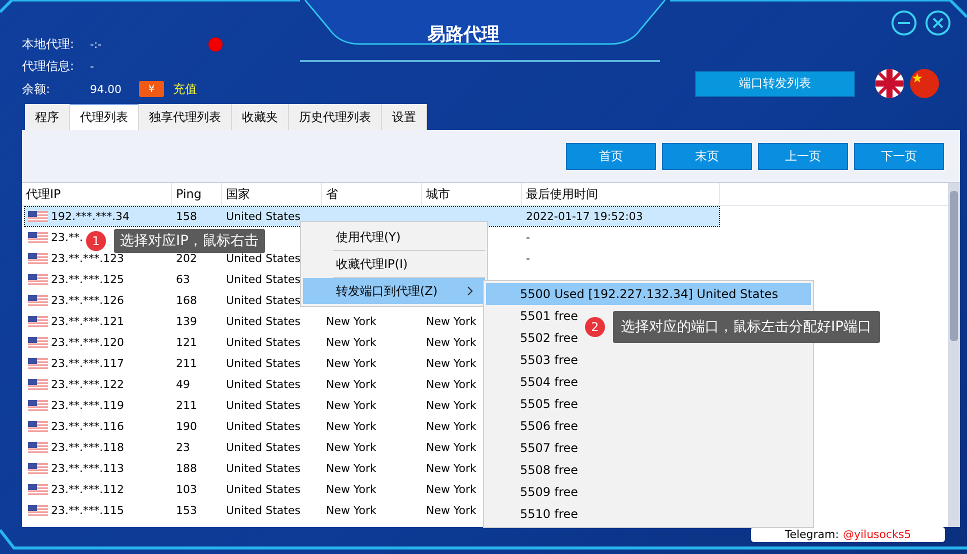 The image size is (967, 554). Describe the element at coordinates (186, 300) in the screenshot. I see `table-cell: 168` at that location.